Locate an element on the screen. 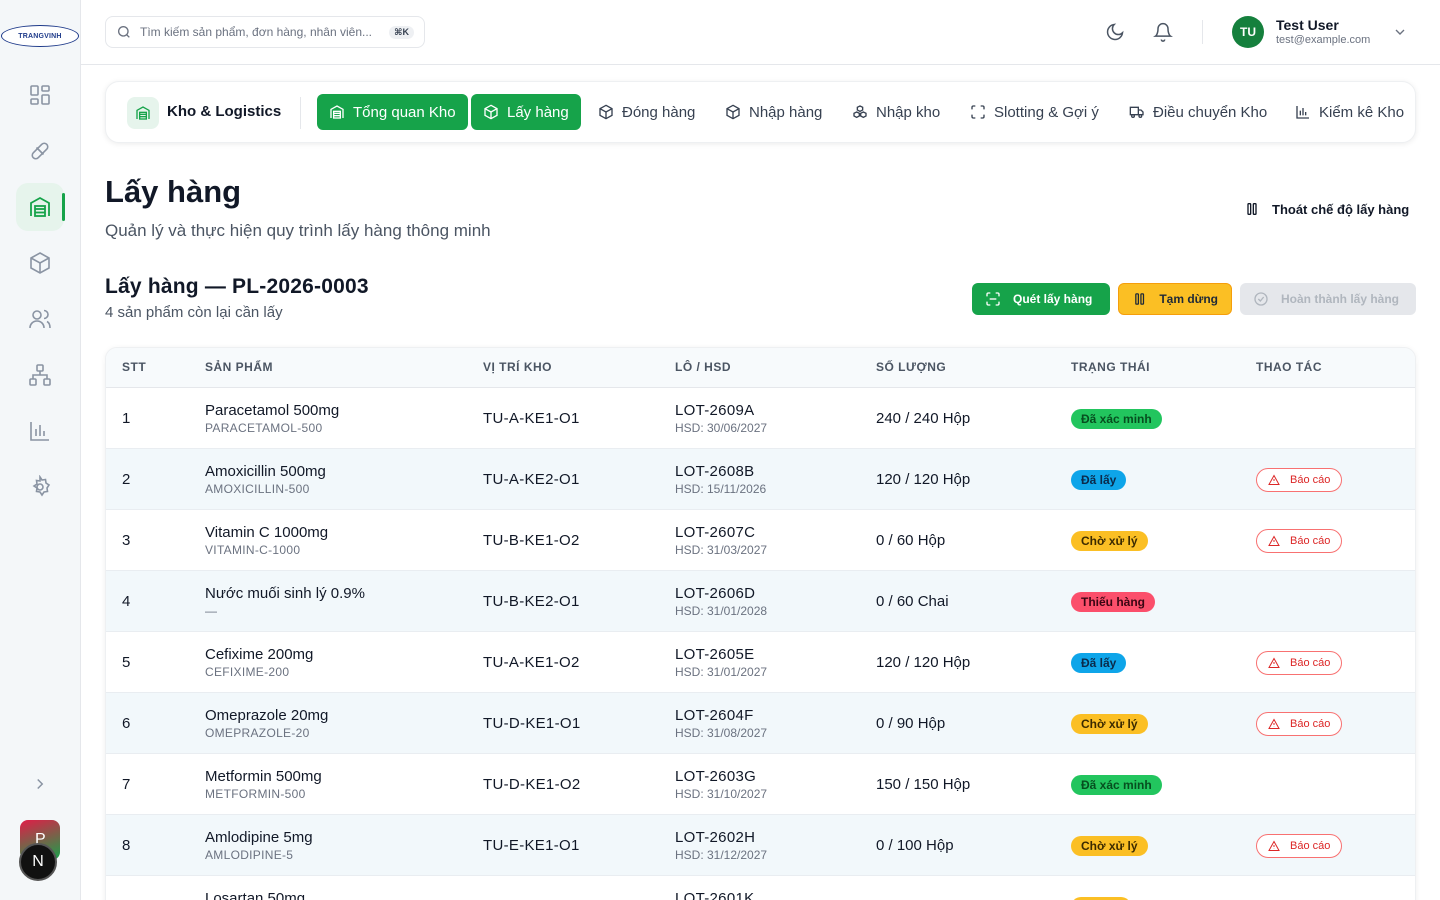 Image resolution: width=1440 pixels, height=900 pixels. shortcut-badge: ⌘K is located at coordinates (401, 32).